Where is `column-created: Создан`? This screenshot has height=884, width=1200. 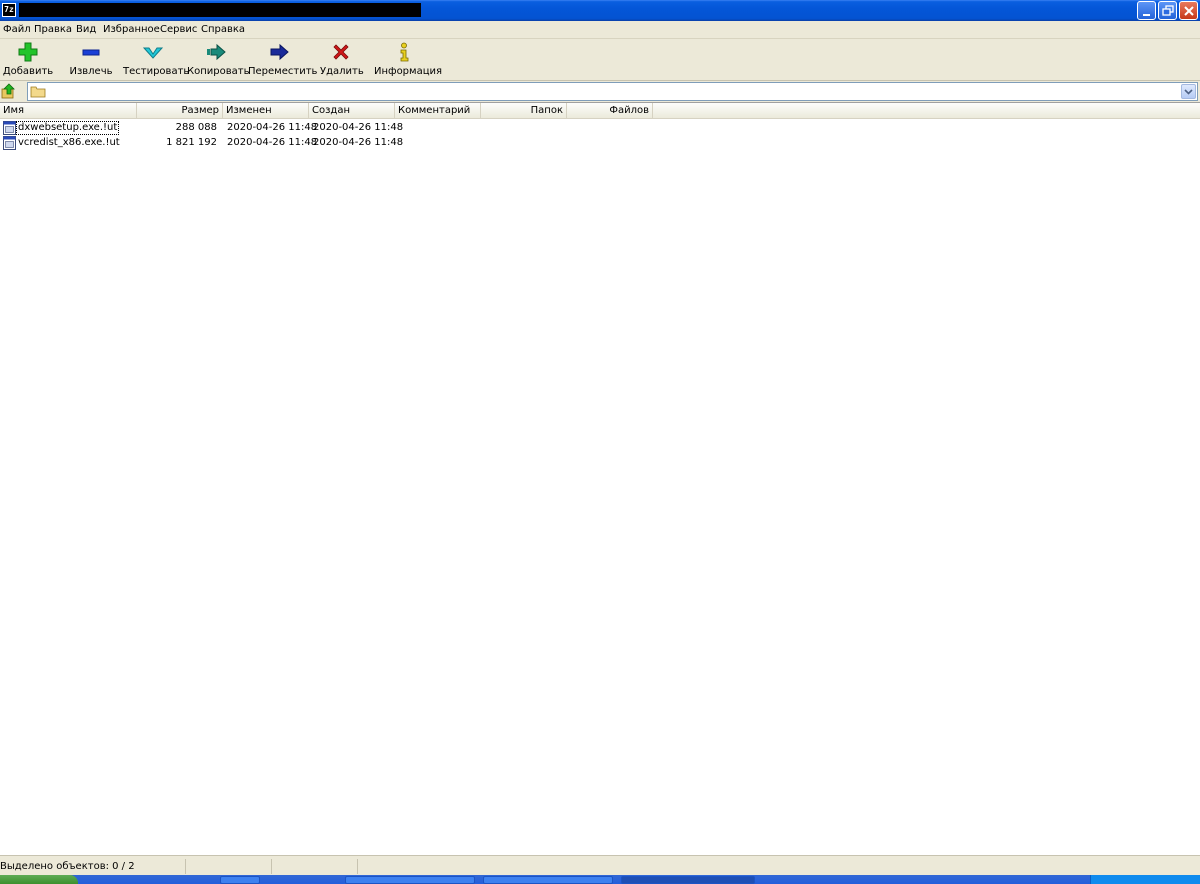 column-created: Создан is located at coordinates (352, 110).